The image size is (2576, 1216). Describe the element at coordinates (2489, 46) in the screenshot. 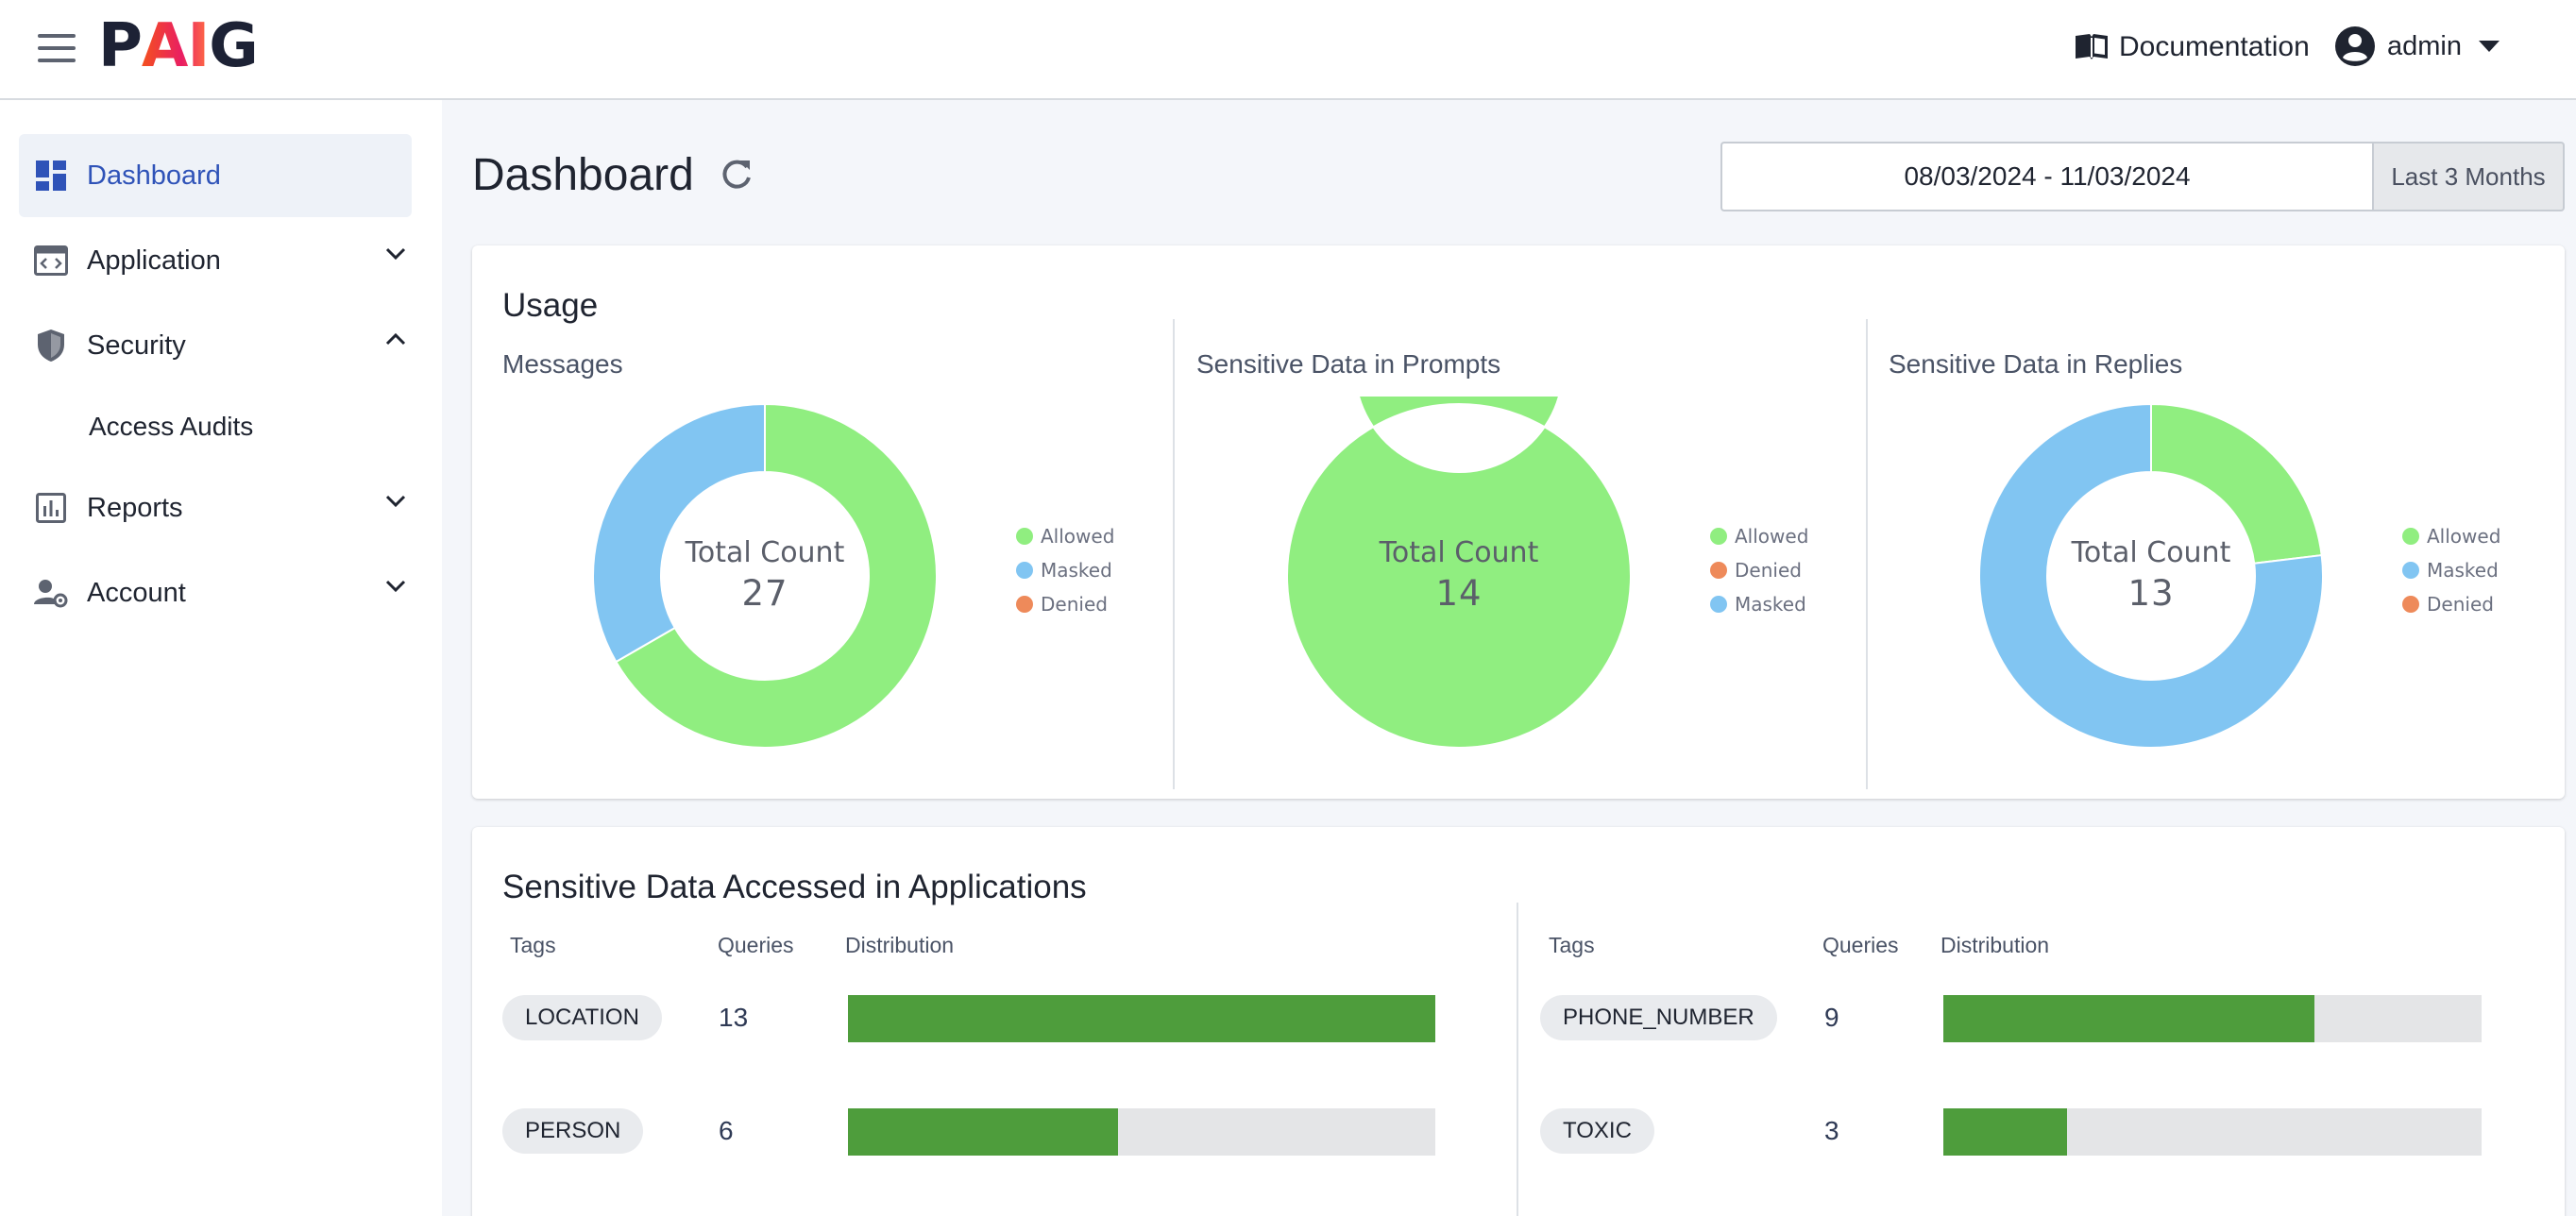

I see `caret-down-icon` at that location.